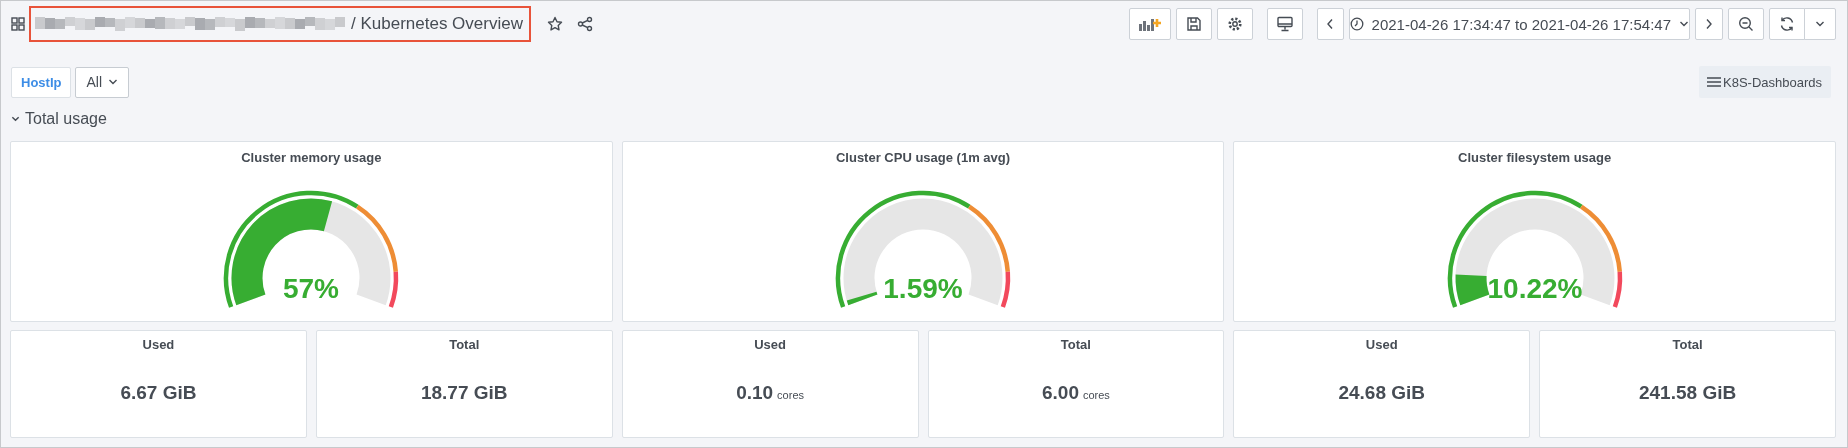 The image size is (1848, 448). What do you see at coordinates (18, 24) in the screenshot?
I see `dashboard-grid-icon` at bounding box center [18, 24].